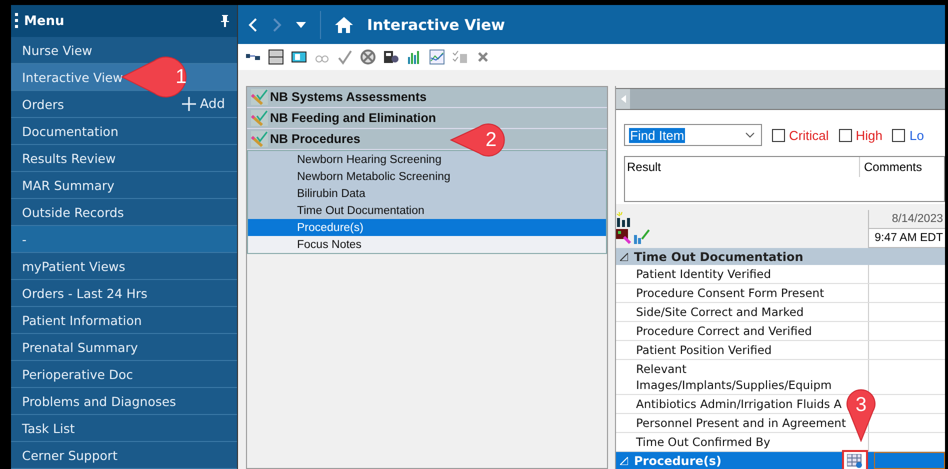  Describe the element at coordinates (750, 135) in the screenshot. I see `chevron-down-icon` at that location.